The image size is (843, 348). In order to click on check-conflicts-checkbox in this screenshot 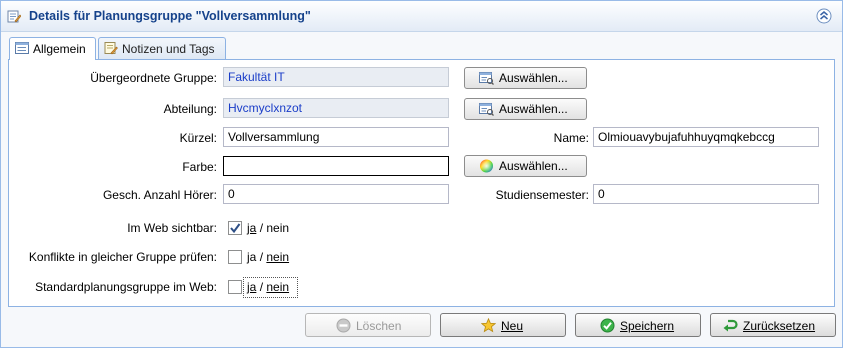, I will do `click(235, 257)`.